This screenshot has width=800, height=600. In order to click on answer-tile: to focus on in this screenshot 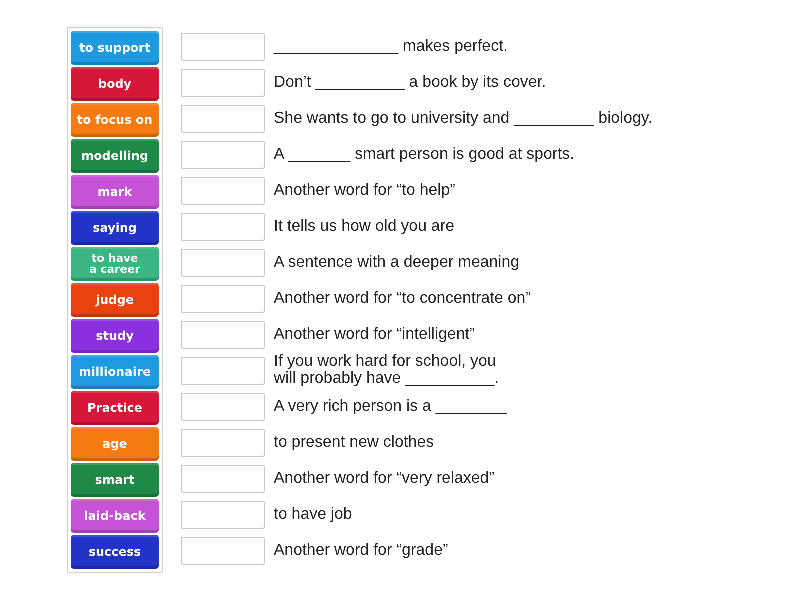, I will do `click(115, 120)`.